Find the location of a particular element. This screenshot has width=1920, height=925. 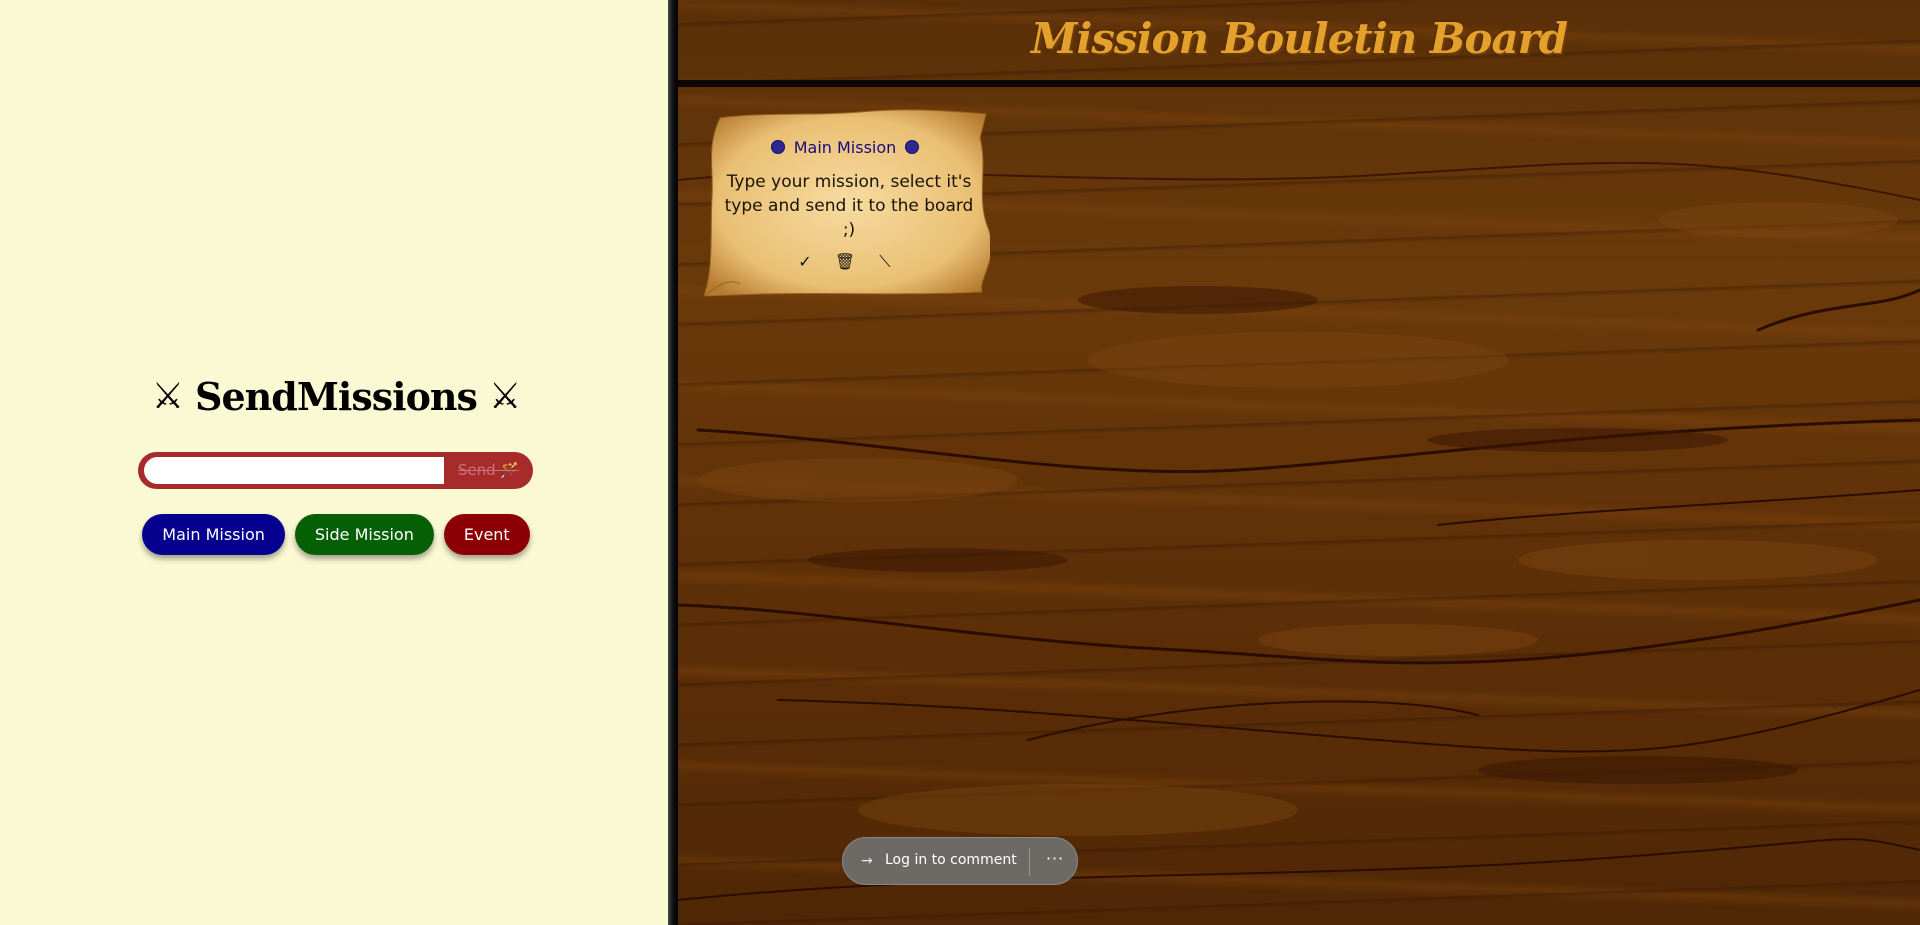

login-to-comment-button: Log in to comment is located at coordinates (951, 860).